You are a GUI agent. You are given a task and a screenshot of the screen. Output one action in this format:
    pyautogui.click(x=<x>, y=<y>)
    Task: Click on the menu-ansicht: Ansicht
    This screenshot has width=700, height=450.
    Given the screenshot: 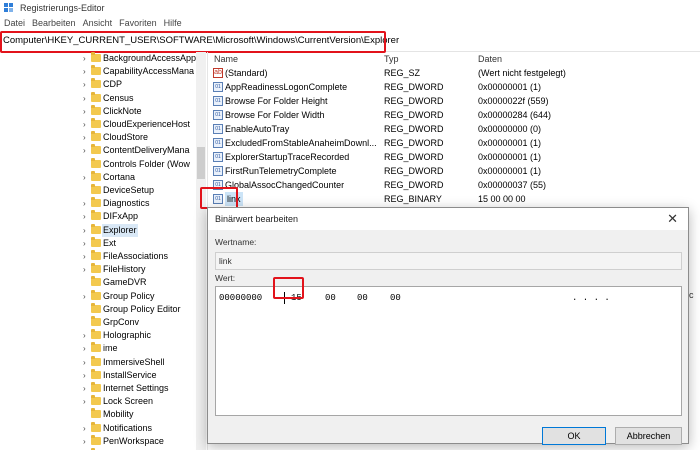 What is the action you would take?
    pyautogui.click(x=98, y=23)
    